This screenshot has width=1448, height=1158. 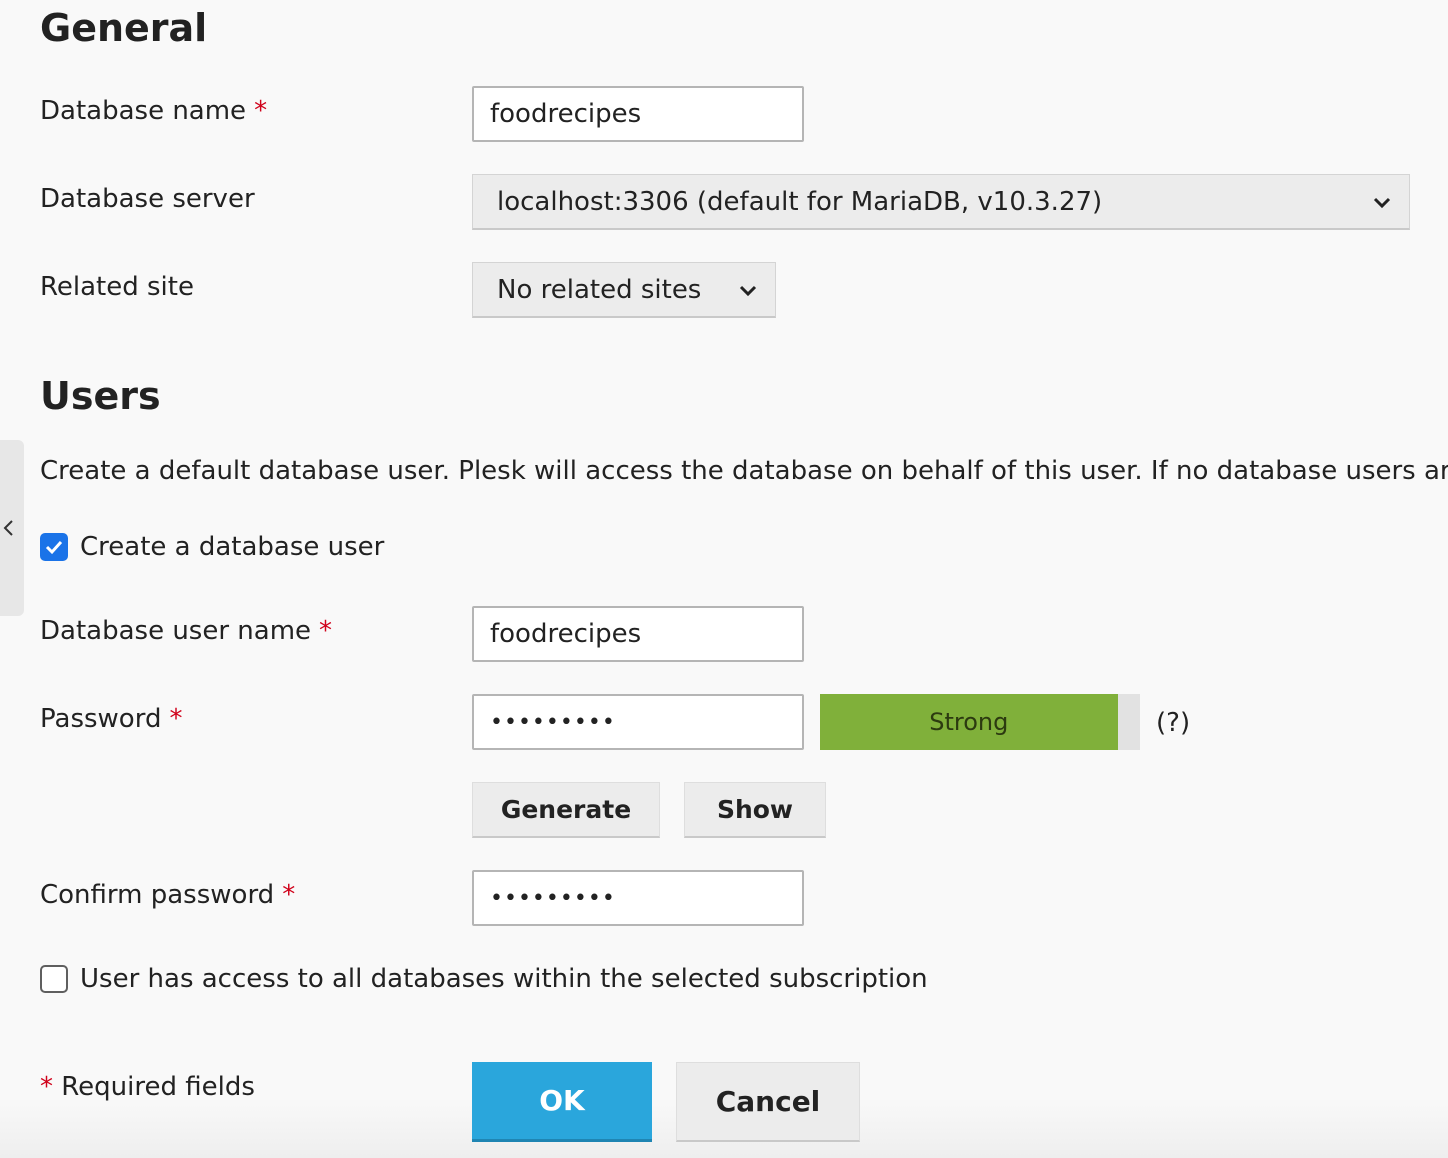 What do you see at coordinates (186, 631) in the screenshot?
I see `database-user-name-label: Database user name *` at bounding box center [186, 631].